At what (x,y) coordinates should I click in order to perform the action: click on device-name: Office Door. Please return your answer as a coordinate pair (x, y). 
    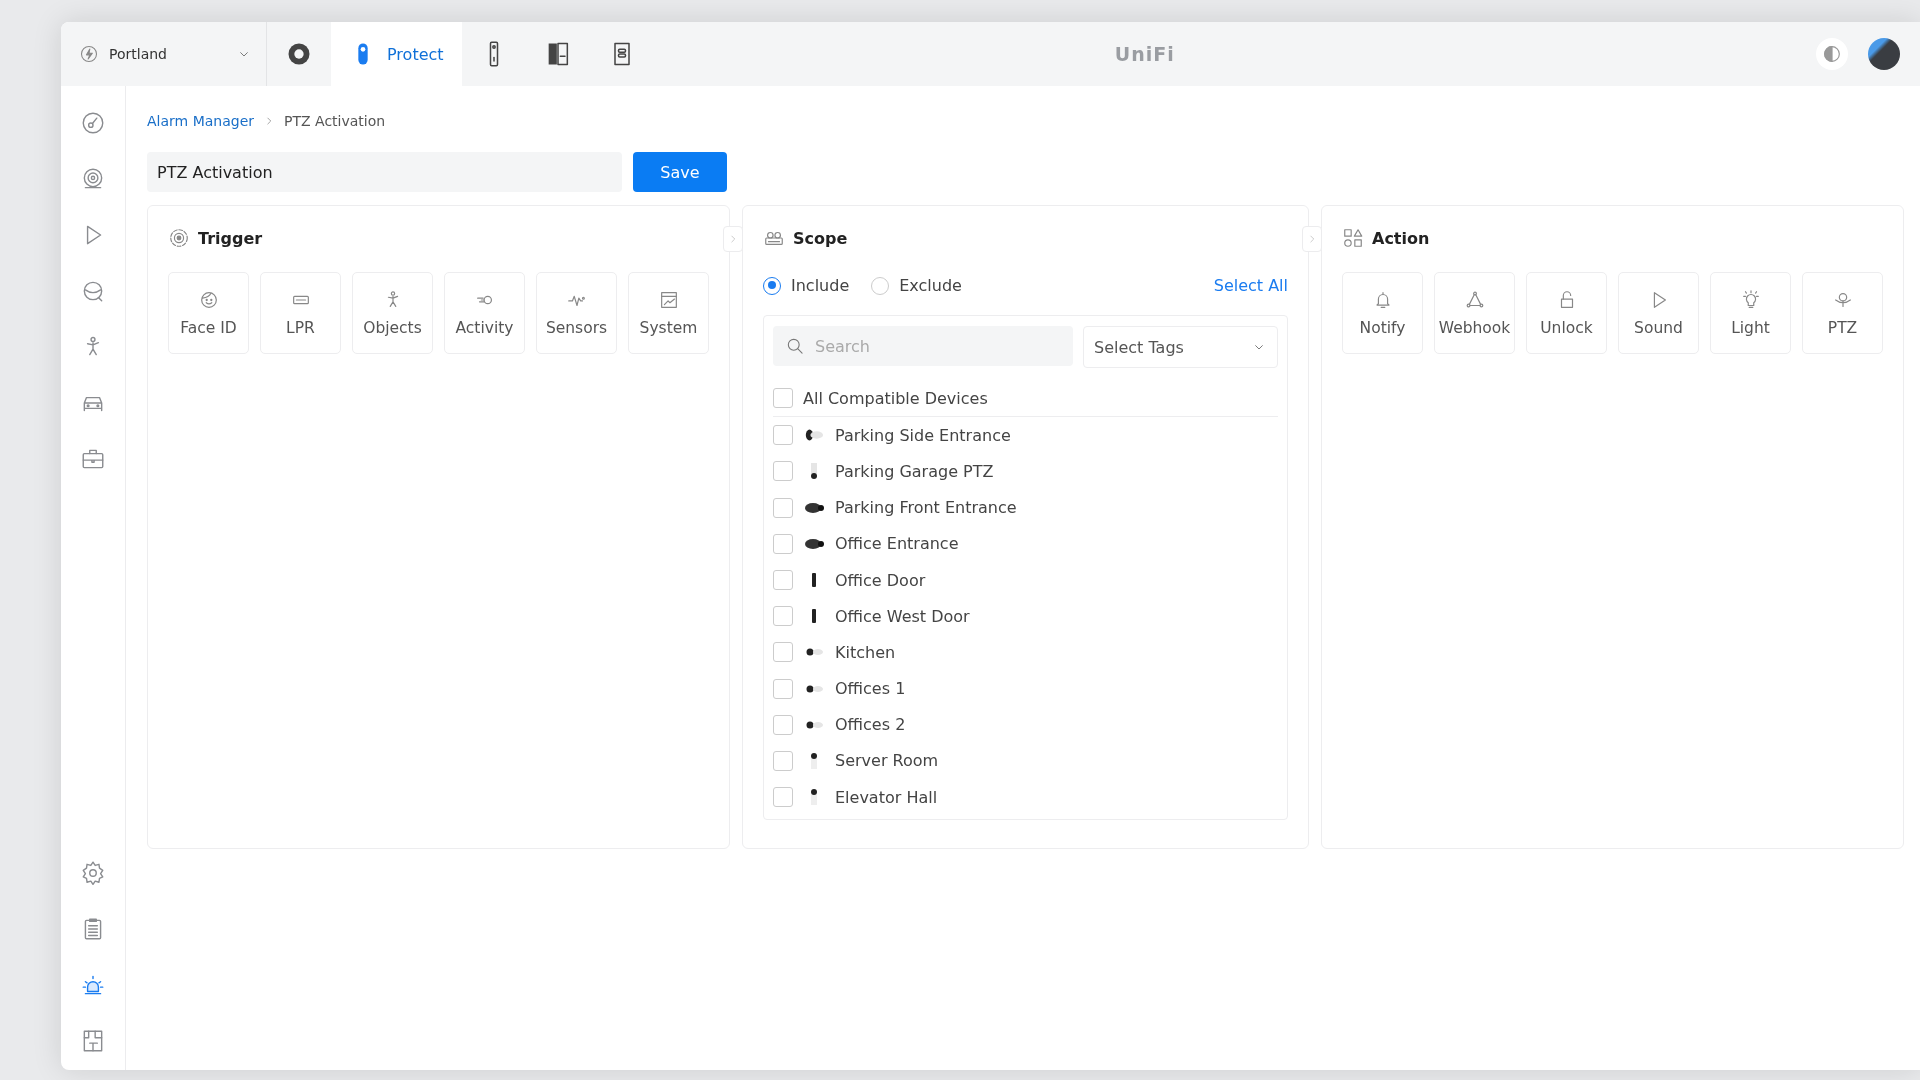
    Looking at the image, I should click on (880, 580).